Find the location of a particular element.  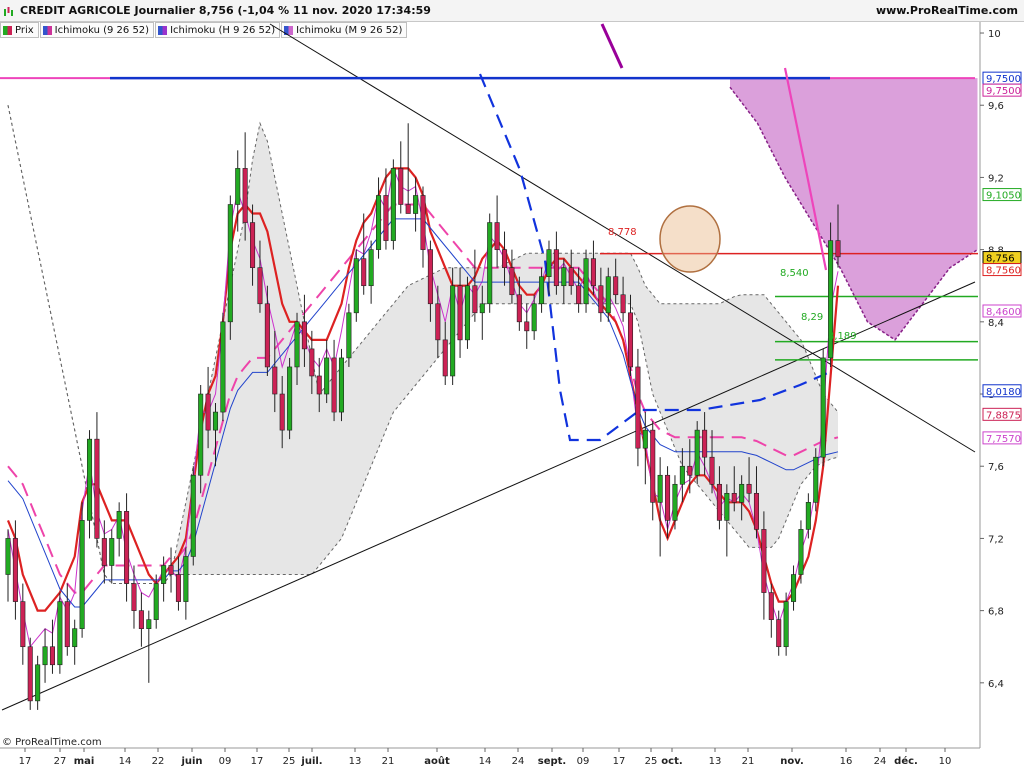

x-tick-label: 13 is located at coordinates (355, 761).